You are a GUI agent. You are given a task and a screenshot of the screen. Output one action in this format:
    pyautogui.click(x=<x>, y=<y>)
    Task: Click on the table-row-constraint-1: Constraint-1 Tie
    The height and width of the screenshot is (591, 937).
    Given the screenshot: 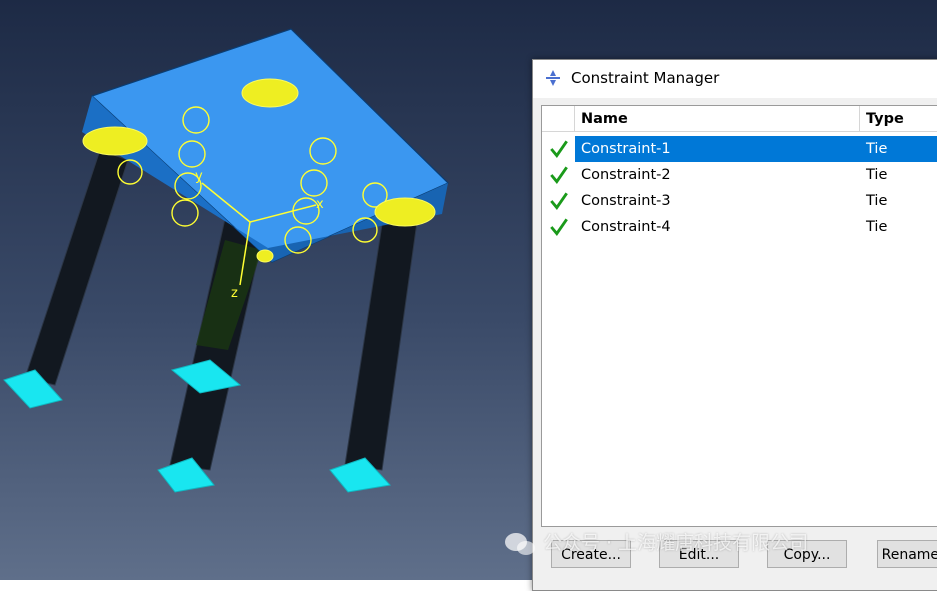 What is the action you would take?
    pyautogui.click(x=739, y=149)
    